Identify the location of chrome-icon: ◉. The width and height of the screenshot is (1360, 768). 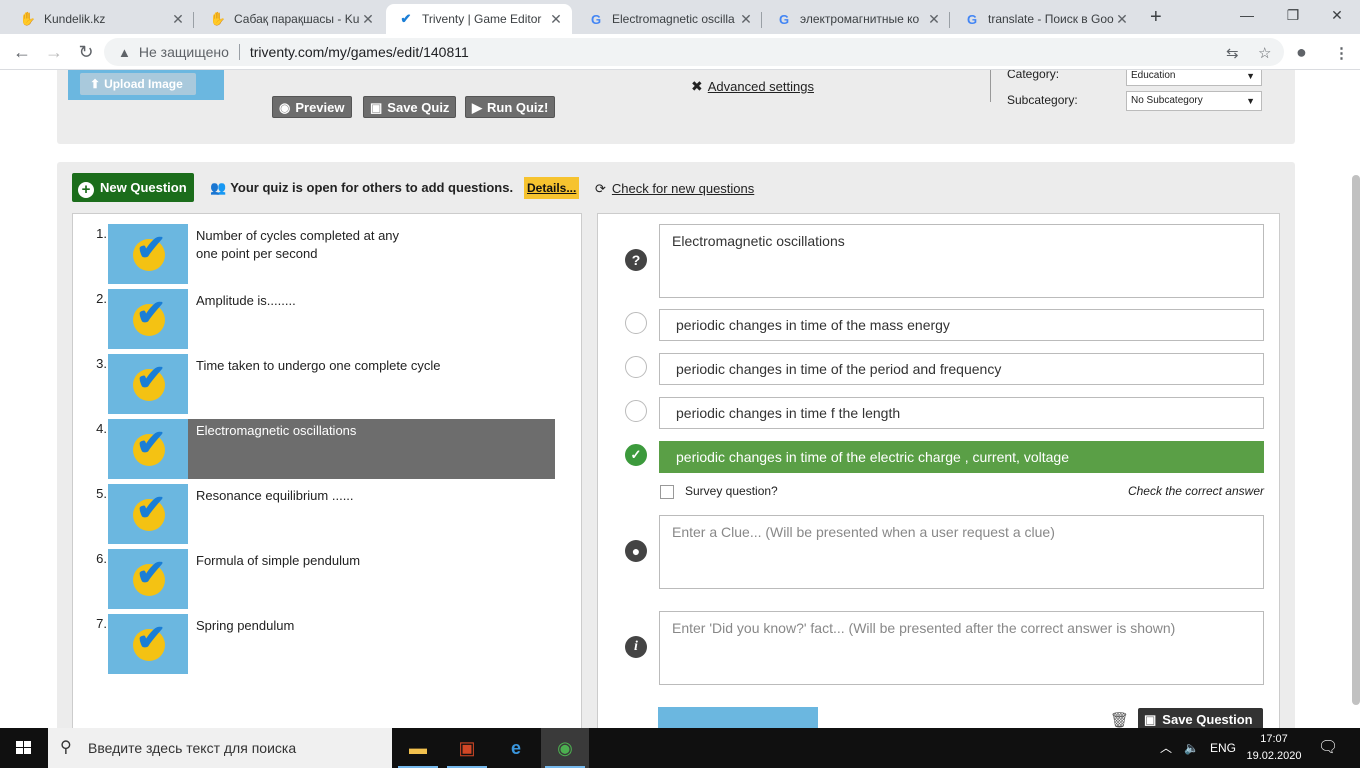
(565, 748).